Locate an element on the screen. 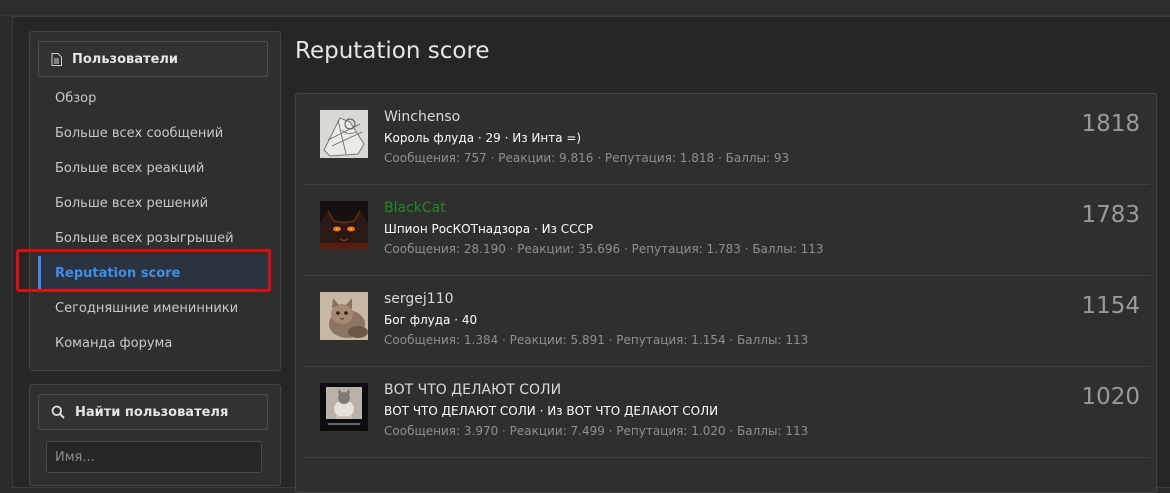 This screenshot has height=493, width=1170. users-block-heading: Пользователи is located at coordinates (153, 59).